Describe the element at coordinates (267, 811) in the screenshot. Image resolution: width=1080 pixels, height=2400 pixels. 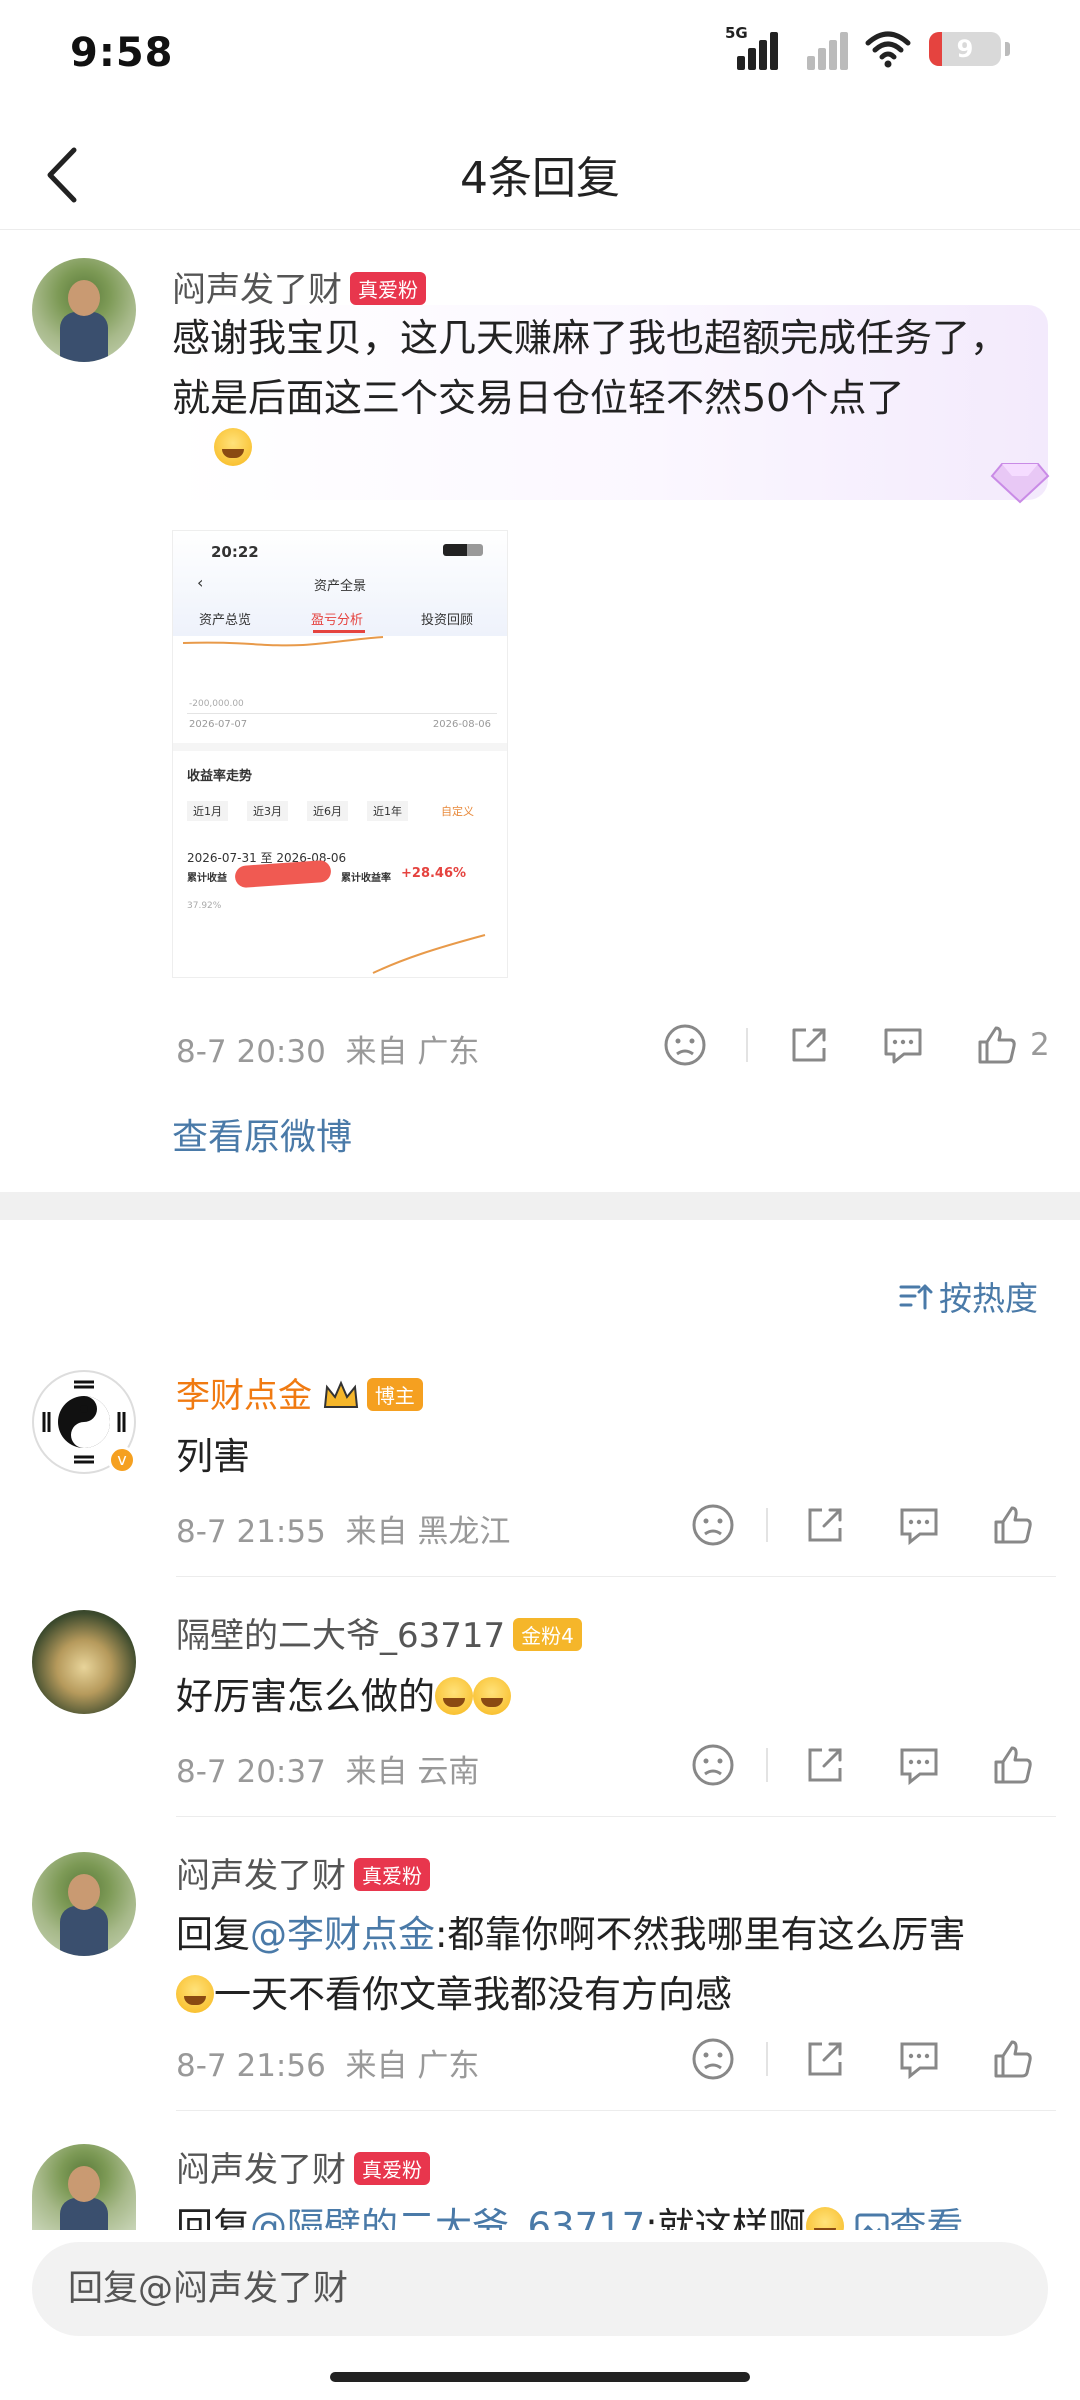
I see `image-period-2: 近3月` at that location.